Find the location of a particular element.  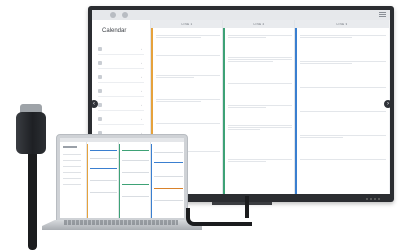

display-stand is located at coordinates (242, 203).